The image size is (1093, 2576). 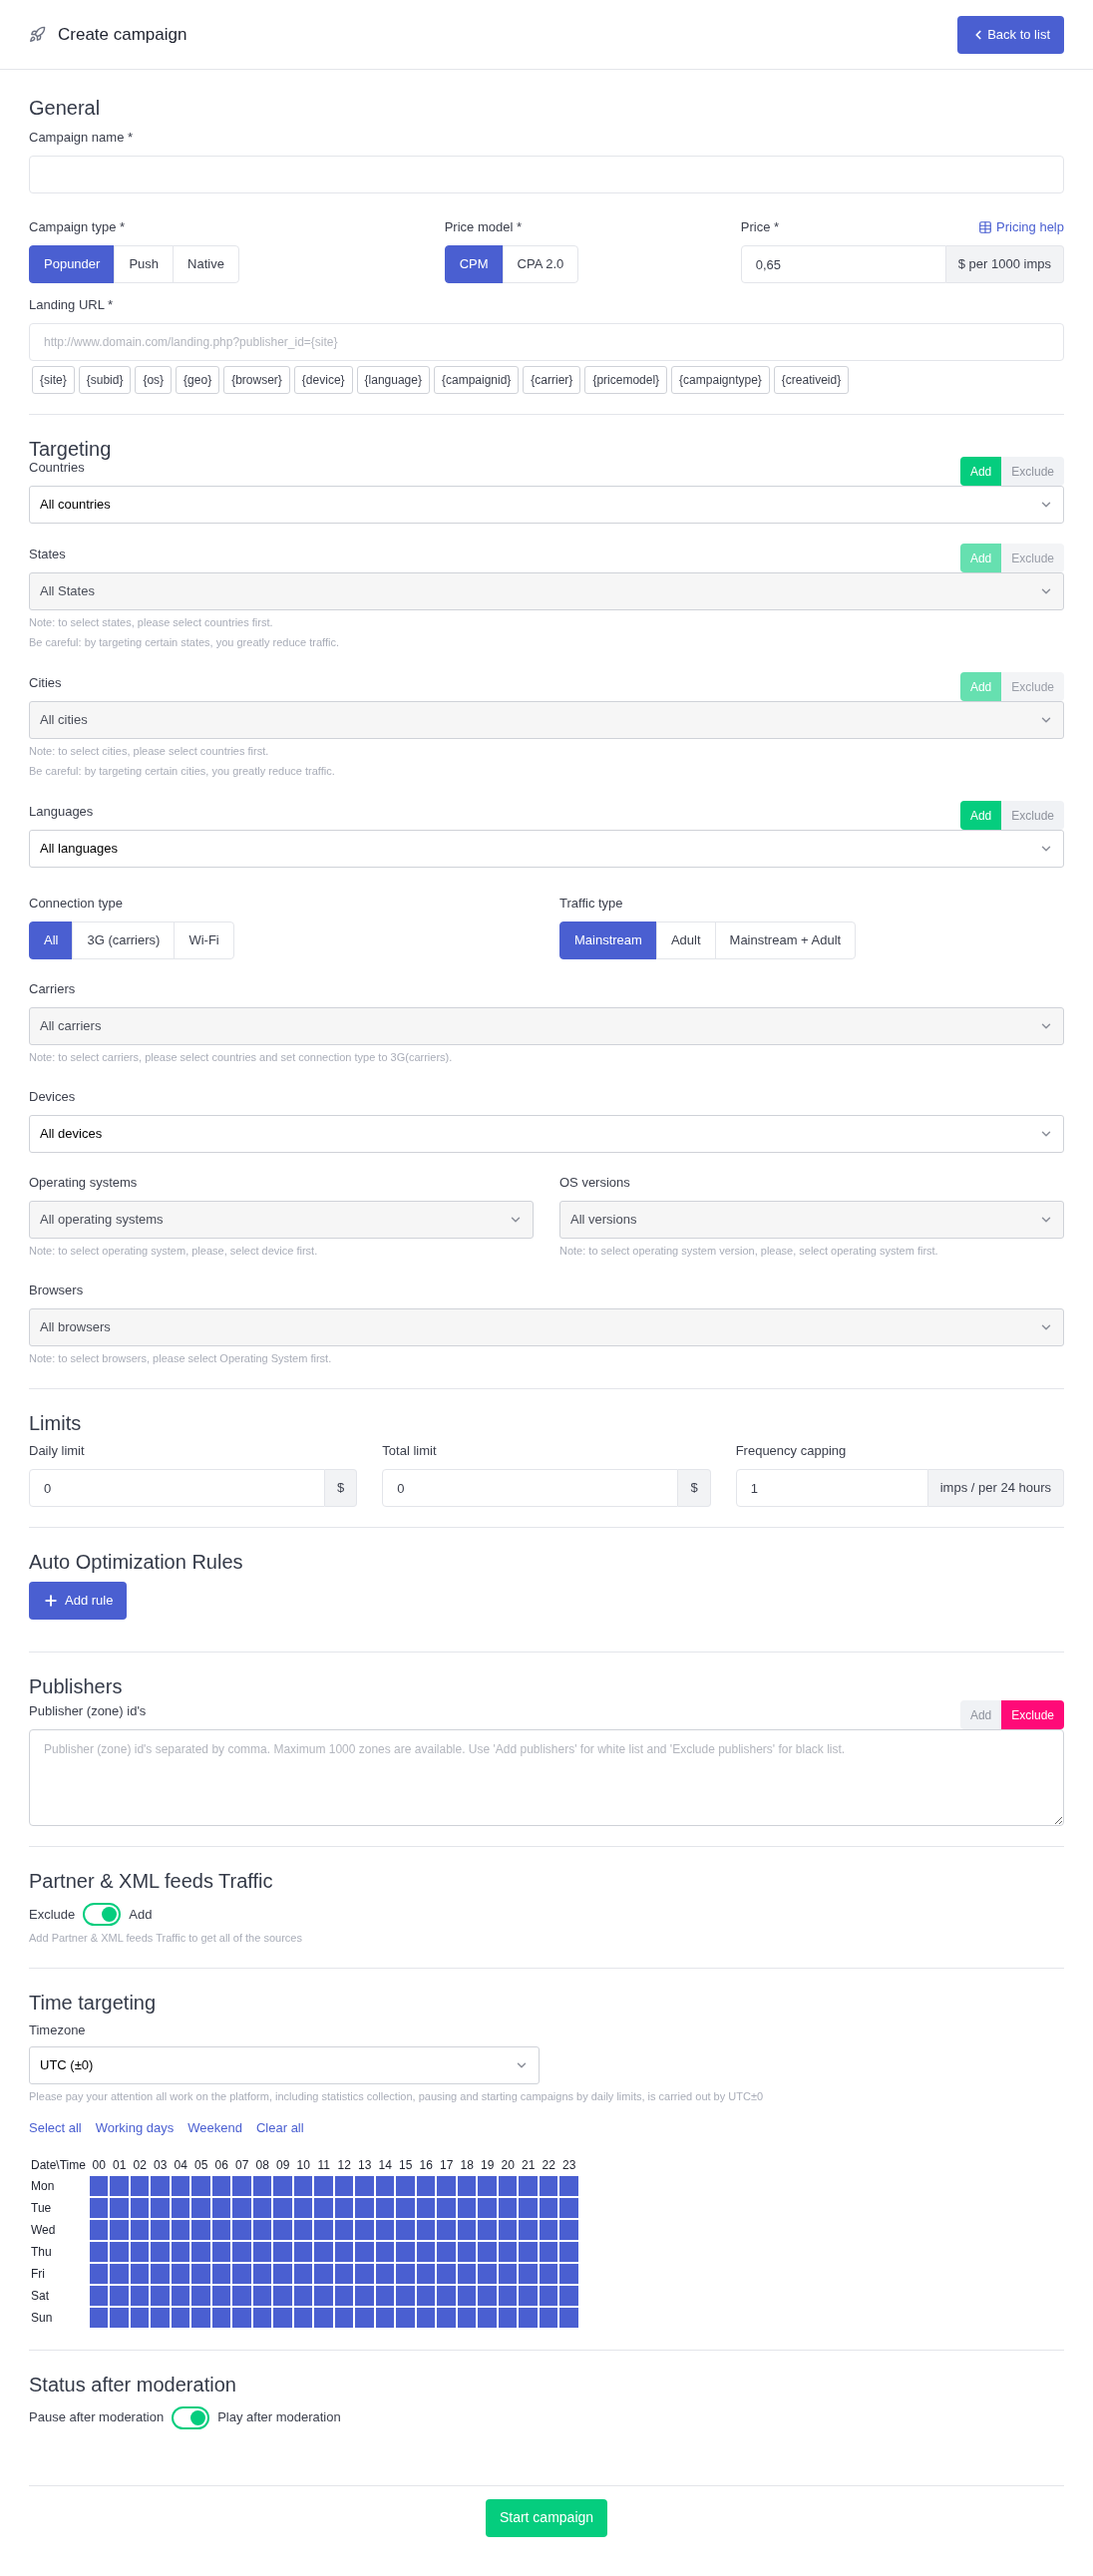 I want to click on macro-tag: {language}, so click(x=393, y=380).